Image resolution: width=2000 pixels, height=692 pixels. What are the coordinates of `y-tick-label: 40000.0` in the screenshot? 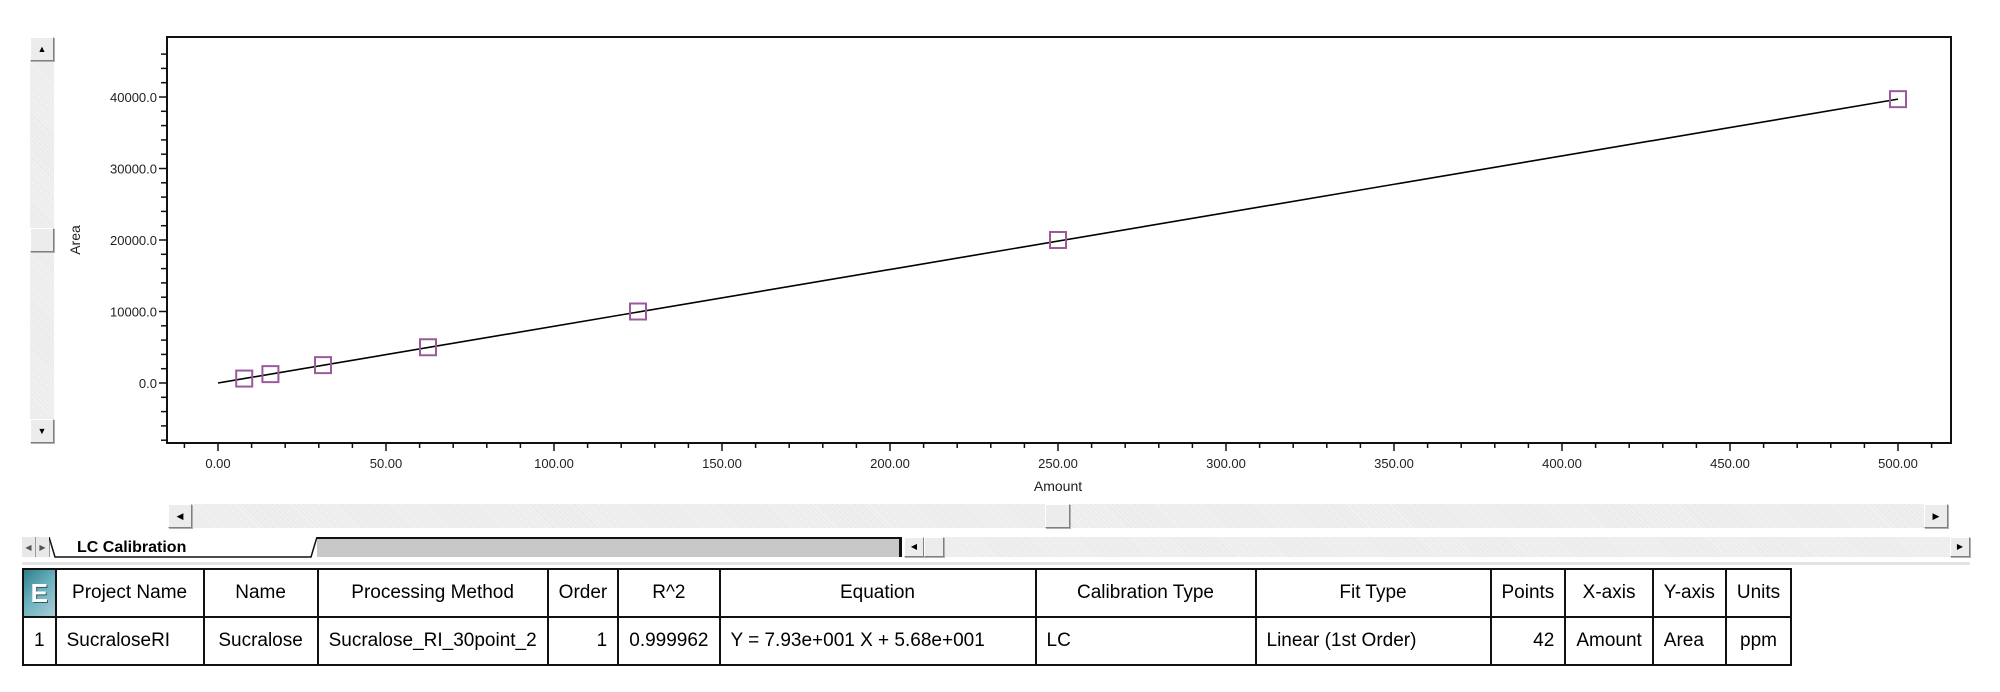 It's located at (133, 97).